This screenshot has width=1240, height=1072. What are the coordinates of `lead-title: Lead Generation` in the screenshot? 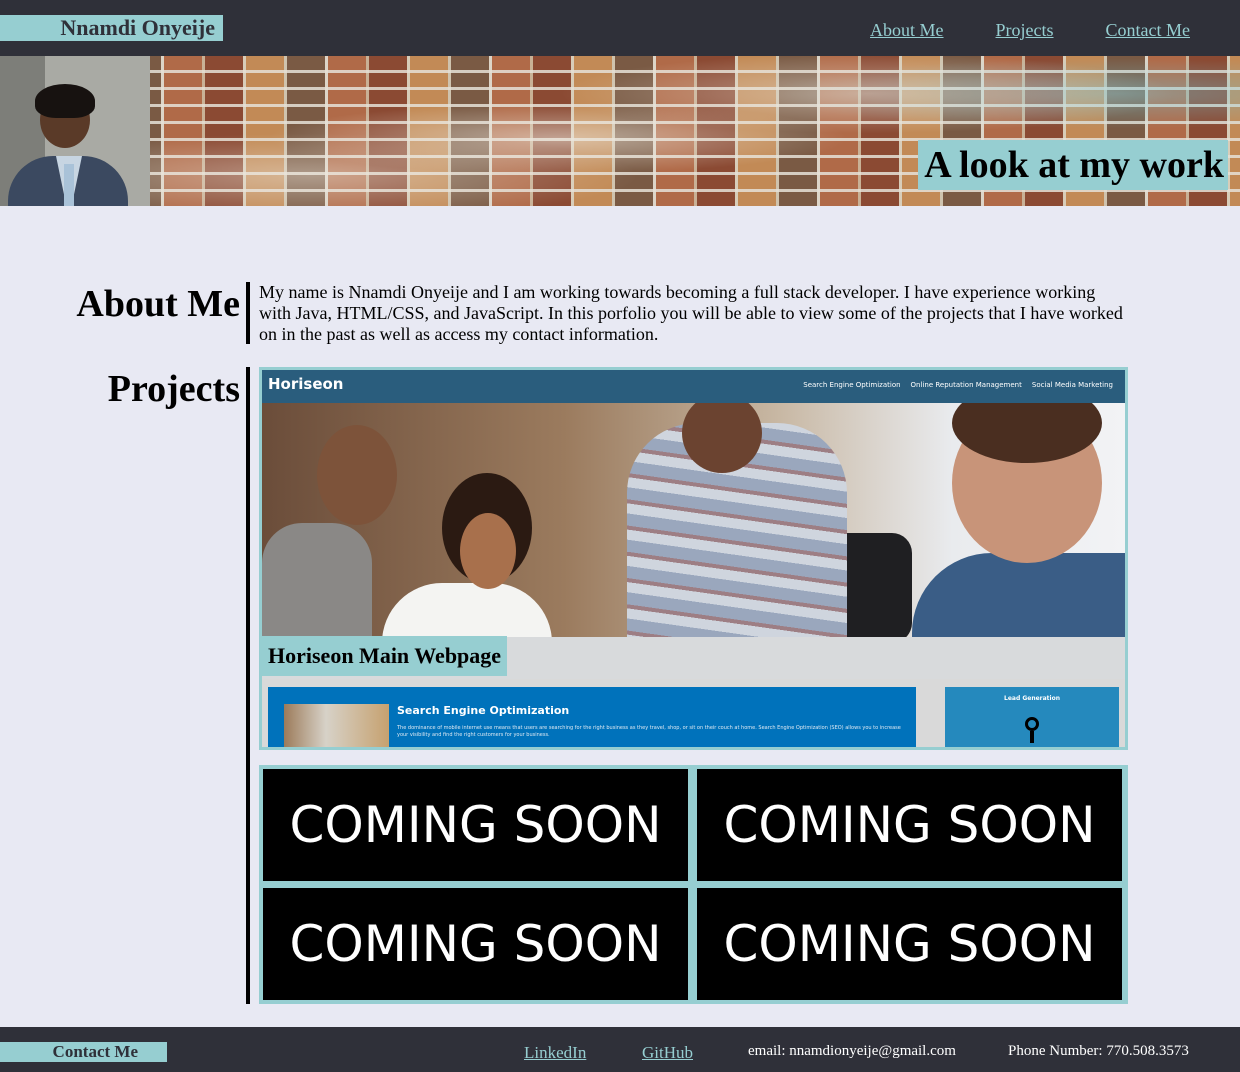 It's located at (1032, 698).